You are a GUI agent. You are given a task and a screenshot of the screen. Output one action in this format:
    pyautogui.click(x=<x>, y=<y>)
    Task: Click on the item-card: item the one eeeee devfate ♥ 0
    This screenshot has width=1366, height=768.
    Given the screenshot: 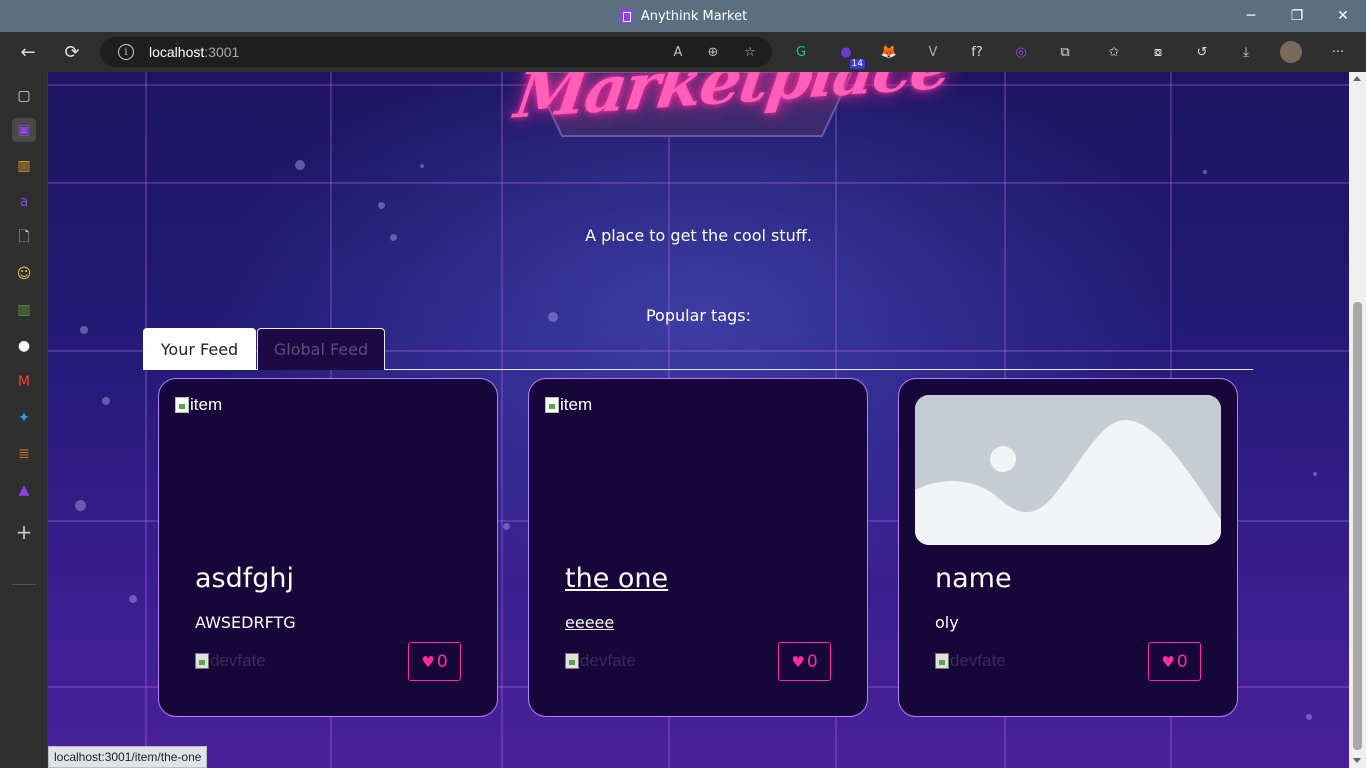 What is the action you would take?
    pyautogui.click(x=698, y=547)
    